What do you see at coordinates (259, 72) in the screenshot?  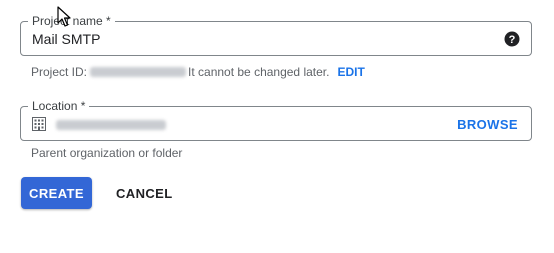 I see `project-id-note: It cannot be changed later.` at bounding box center [259, 72].